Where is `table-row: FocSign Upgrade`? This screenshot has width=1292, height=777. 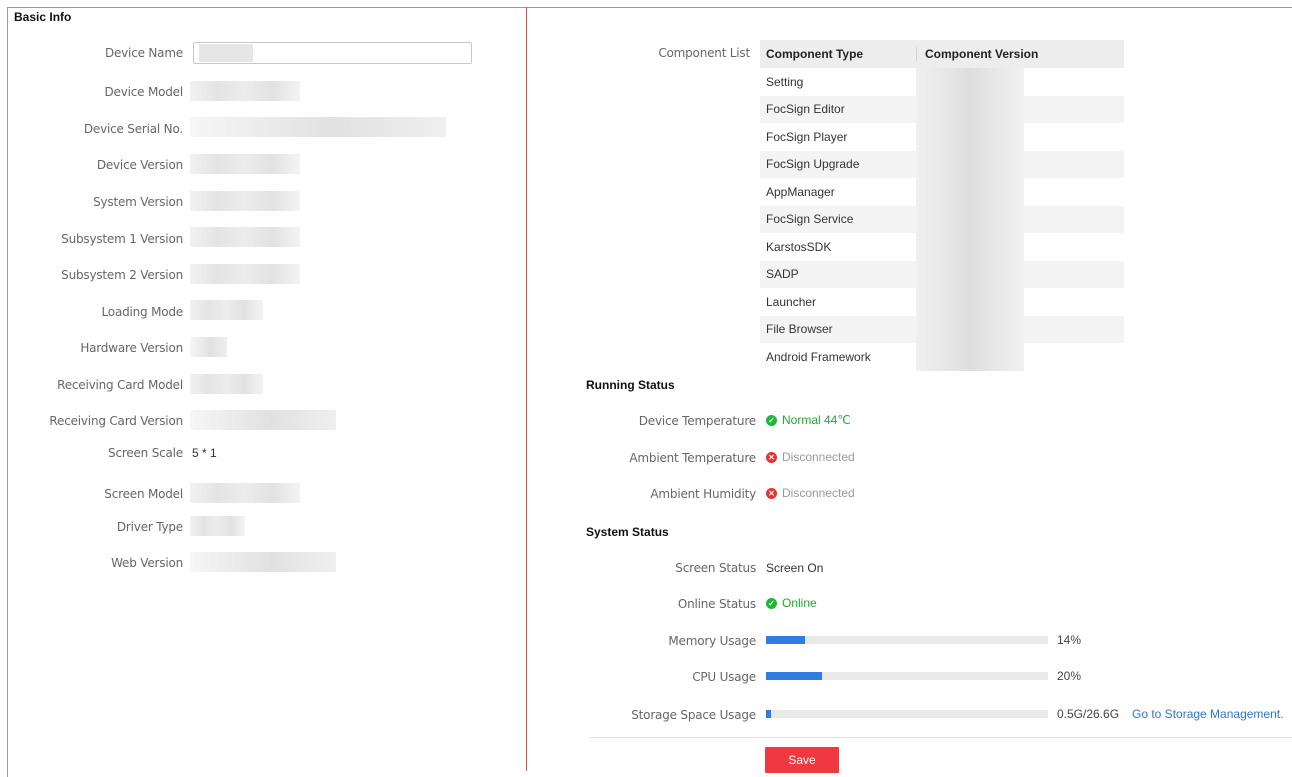
table-row: FocSign Upgrade is located at coordinates (942, 164).